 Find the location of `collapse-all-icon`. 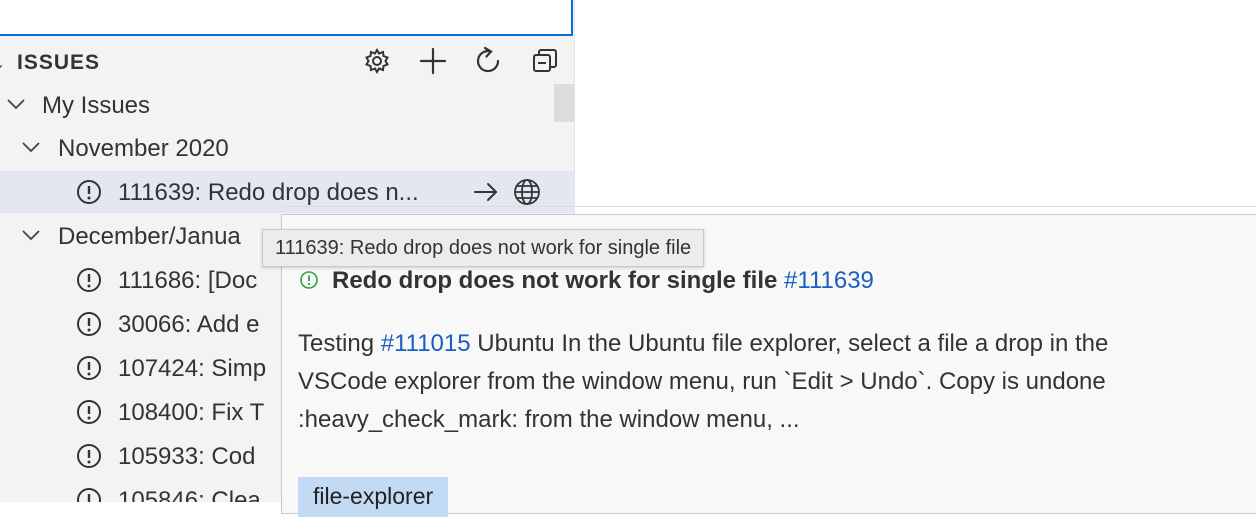

collapse-all-icon is located at coordinates (545, 61).